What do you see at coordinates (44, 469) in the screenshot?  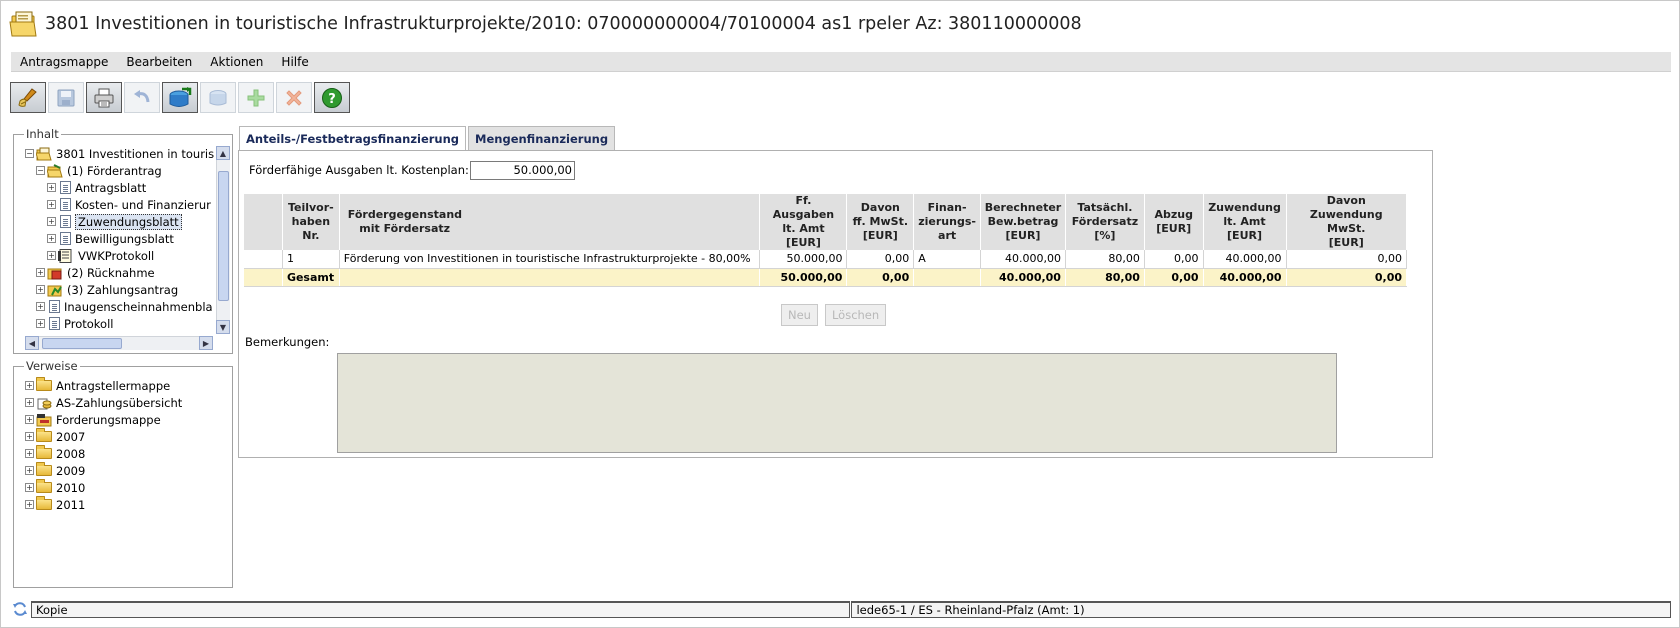 I see `folder-icon` at bounding box center [44, 469].